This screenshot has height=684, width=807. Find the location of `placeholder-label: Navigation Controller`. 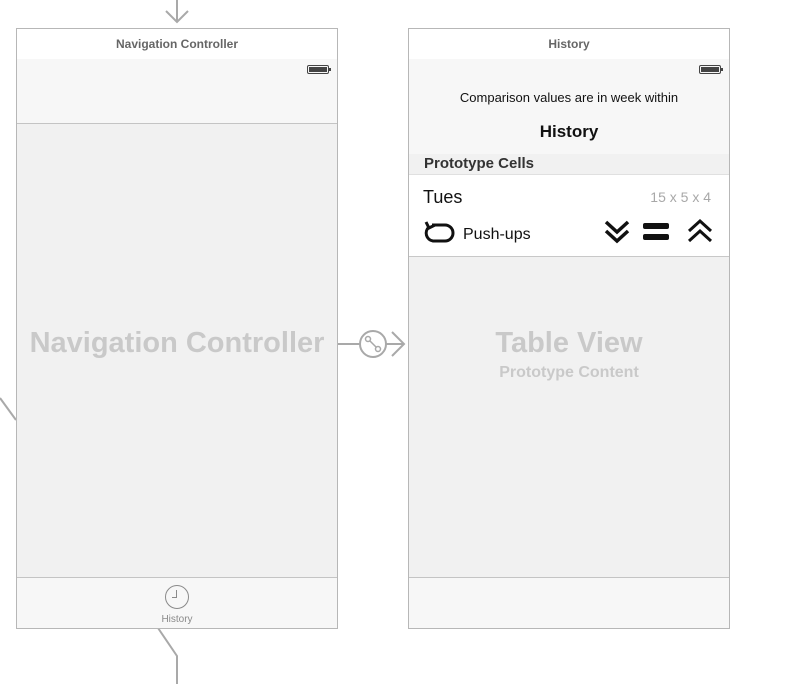

placeholder-label: Navigation Controller is located at coordinates (177, 343).